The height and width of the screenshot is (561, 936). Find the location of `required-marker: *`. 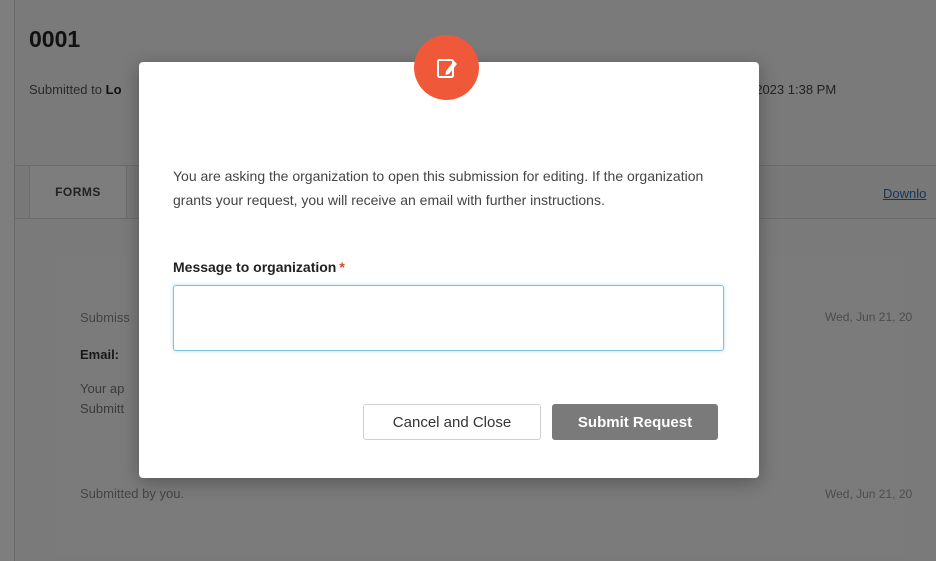

required-marker: * is located at coordinates (342, 267).